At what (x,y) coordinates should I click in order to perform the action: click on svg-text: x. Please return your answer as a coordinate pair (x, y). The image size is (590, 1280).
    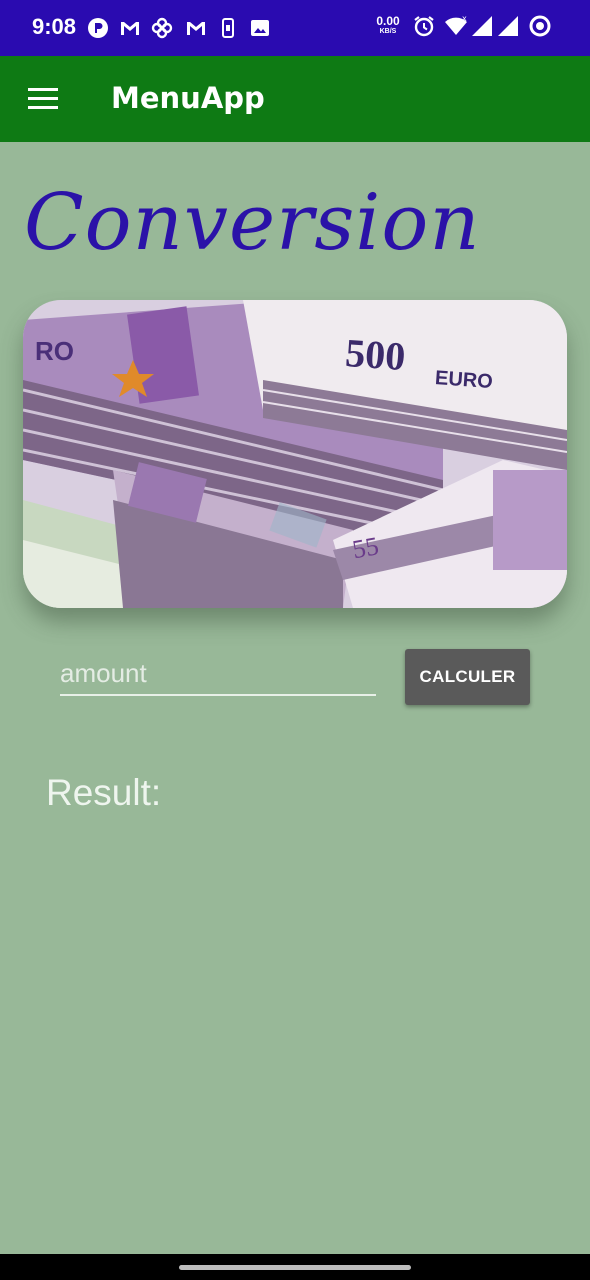
    Looking at the image, I should click on (464, 18).